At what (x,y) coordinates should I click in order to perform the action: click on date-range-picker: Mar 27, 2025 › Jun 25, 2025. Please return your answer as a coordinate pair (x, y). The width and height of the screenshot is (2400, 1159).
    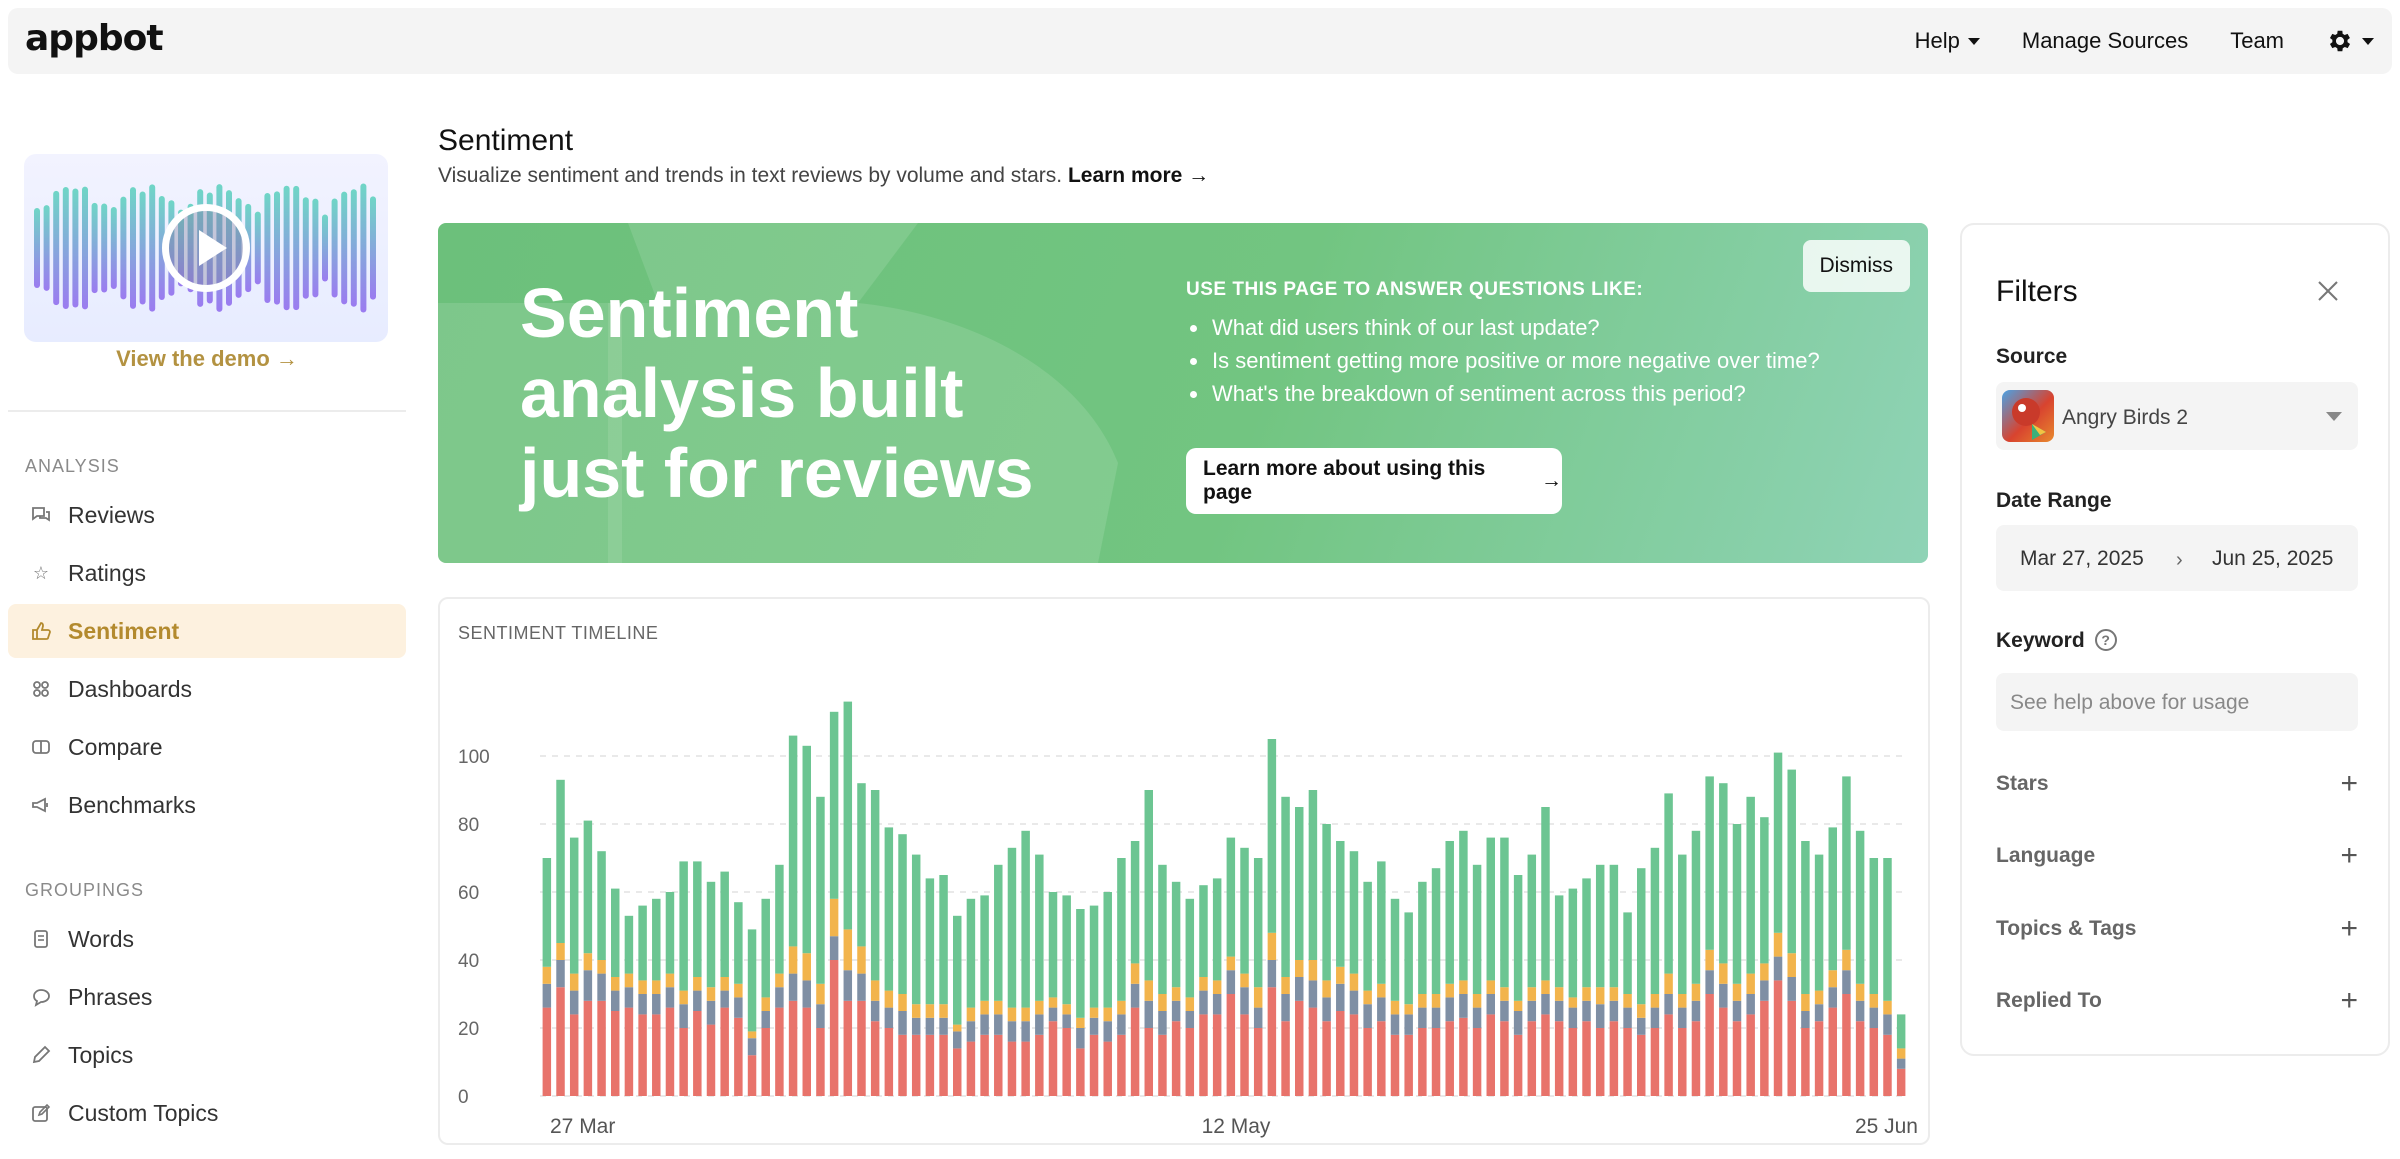
    Looking at the image, I should click on (2177, 558).